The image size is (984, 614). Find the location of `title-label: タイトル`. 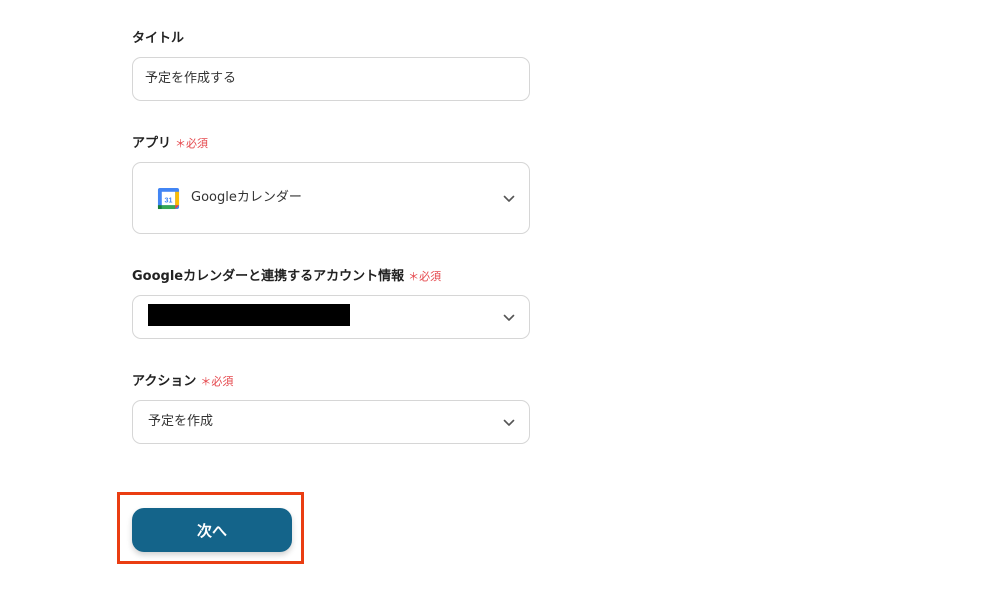

title-label: タイトル is located at coordinates (158, 39).